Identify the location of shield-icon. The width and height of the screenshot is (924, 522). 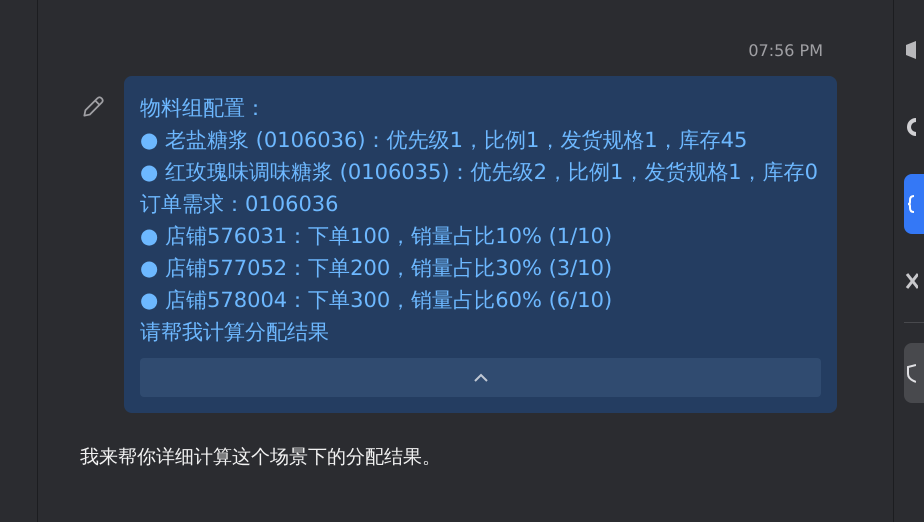
(910, 373).